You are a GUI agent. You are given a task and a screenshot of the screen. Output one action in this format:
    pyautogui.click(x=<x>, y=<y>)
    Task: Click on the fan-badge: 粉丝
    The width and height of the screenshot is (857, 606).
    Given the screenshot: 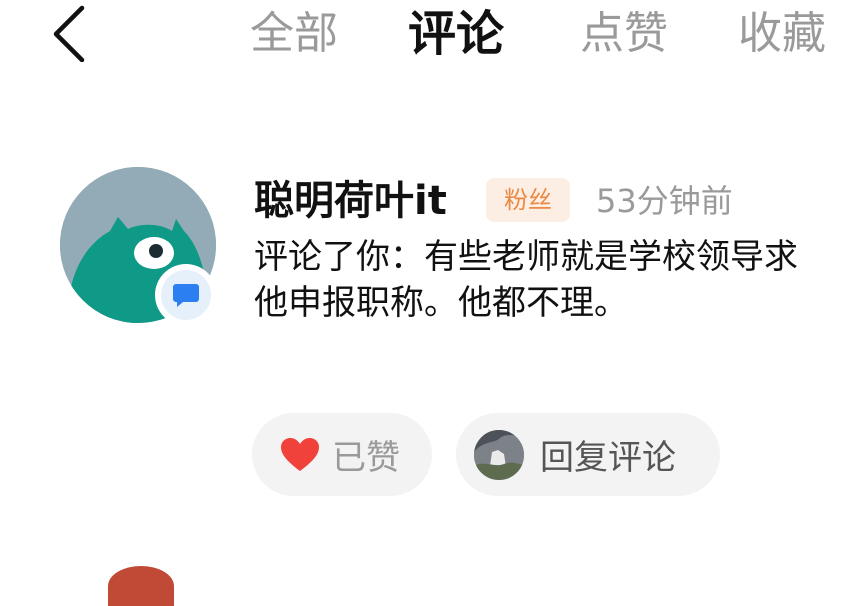 What is the action you would take?
    pyautogui.click(x=528, y=200)
    